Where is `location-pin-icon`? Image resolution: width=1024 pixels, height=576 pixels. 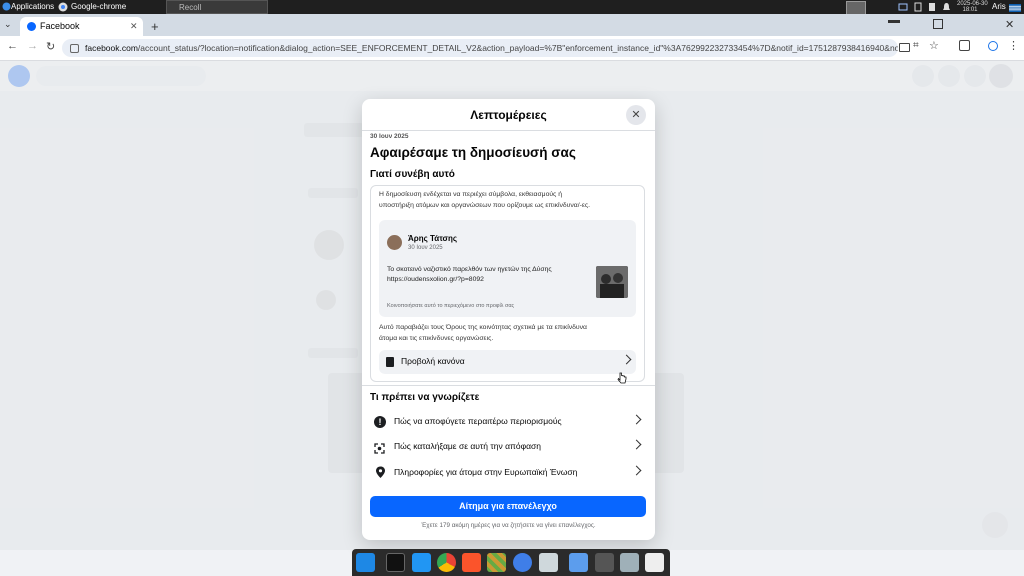
location-pin-icon is located at coordinates (380, 472).